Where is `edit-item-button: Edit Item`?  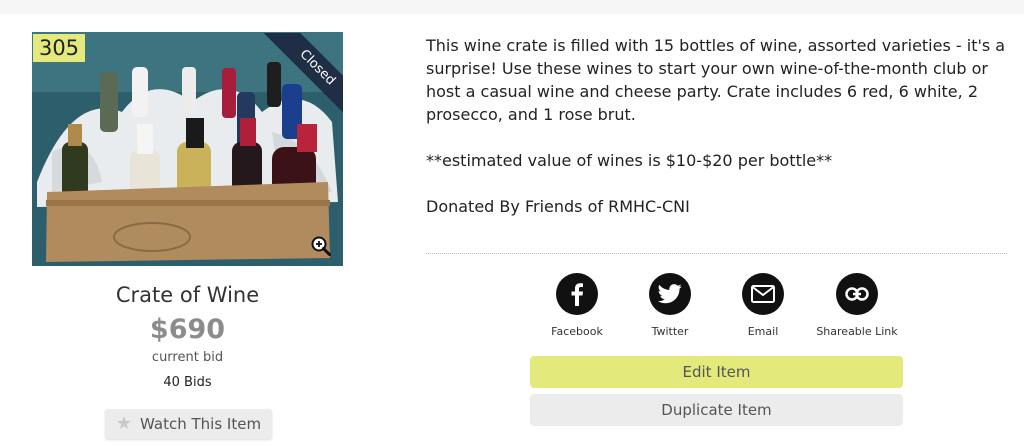 edit-item-button: Edit Item is located at coordinates (716, 372).